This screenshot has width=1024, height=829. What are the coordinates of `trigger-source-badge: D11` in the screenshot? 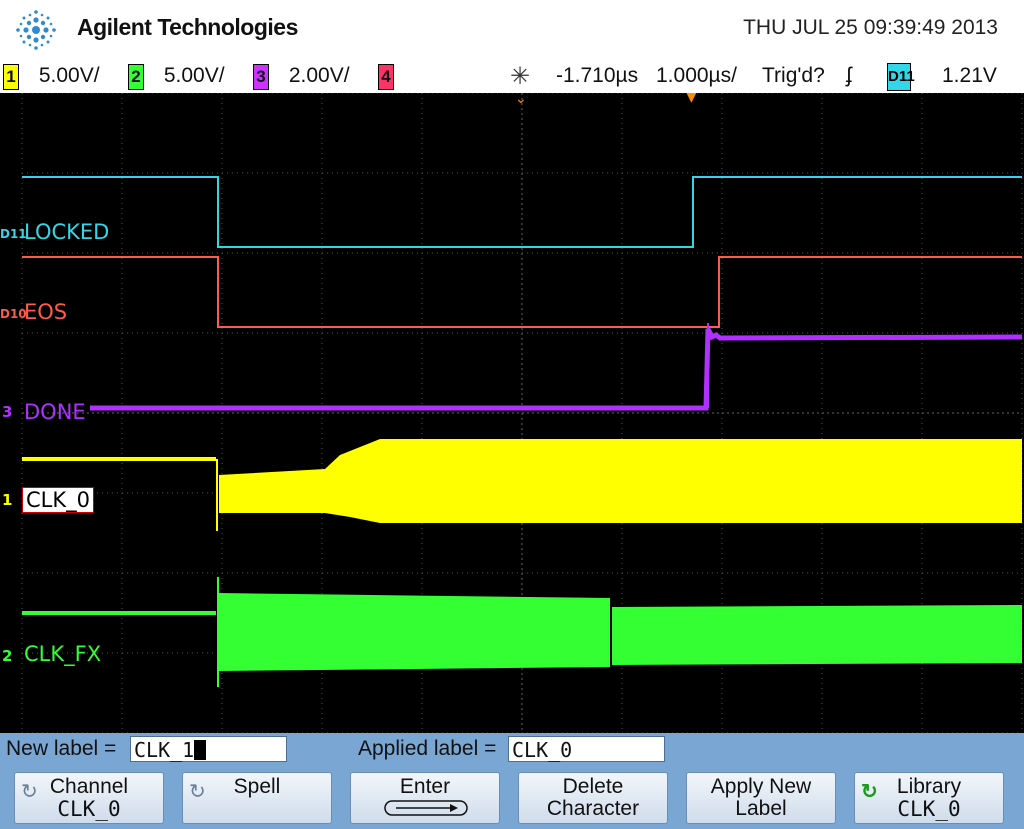 It's located at (901, 77).